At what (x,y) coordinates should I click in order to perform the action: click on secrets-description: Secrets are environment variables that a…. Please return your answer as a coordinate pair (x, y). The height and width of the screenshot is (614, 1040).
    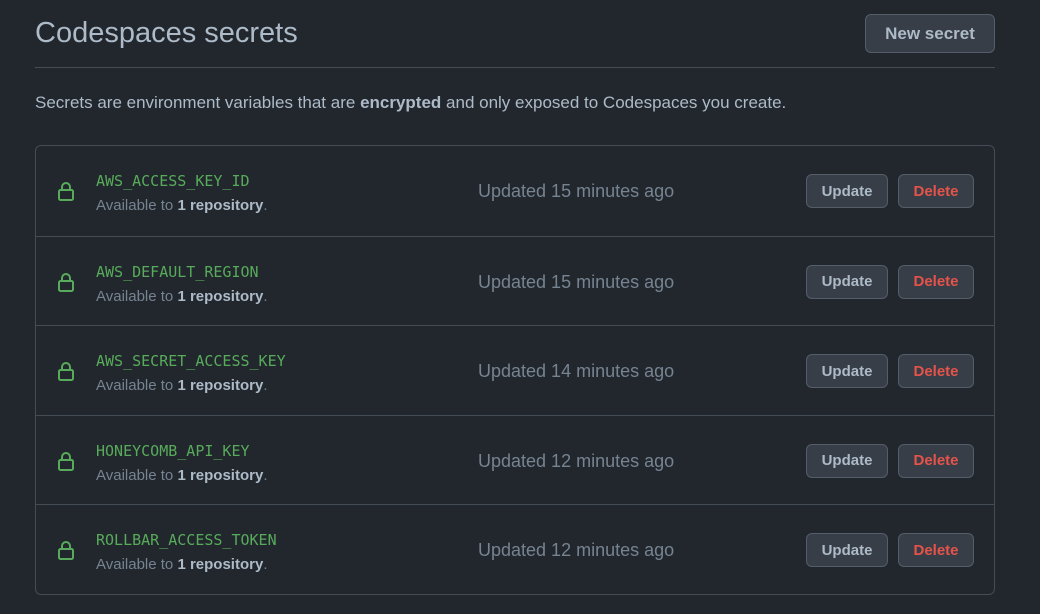
    Looking at the image, I should click on (410, 103).